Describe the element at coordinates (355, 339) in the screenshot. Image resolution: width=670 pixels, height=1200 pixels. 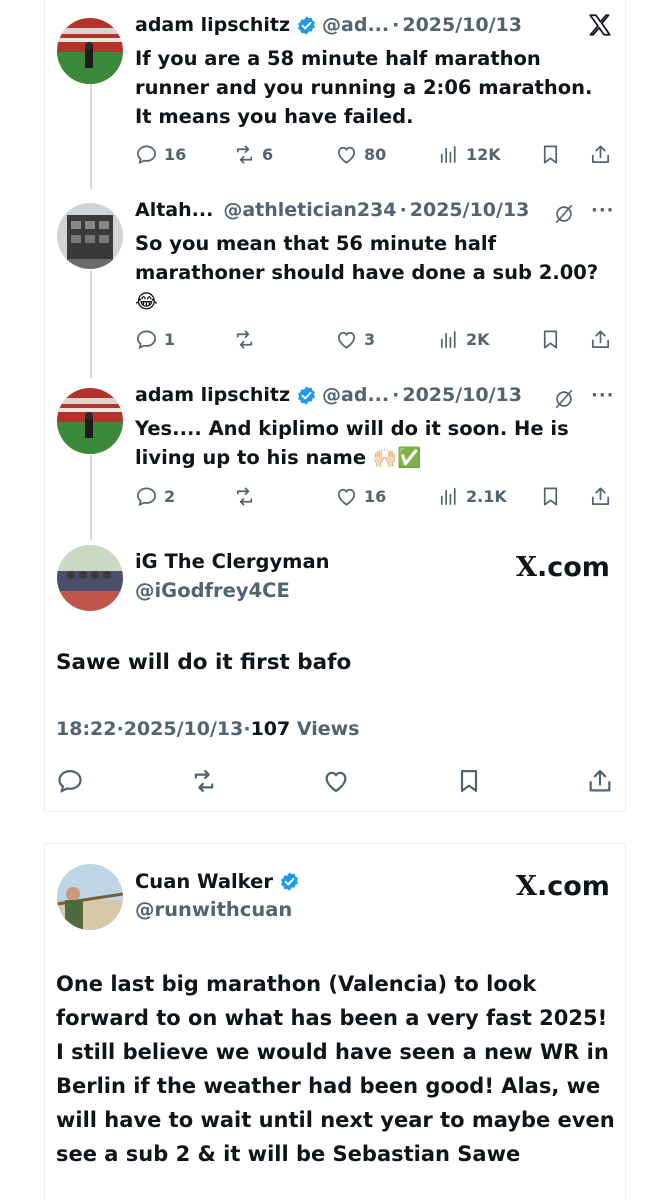
I see `like-button: 3` at that location.